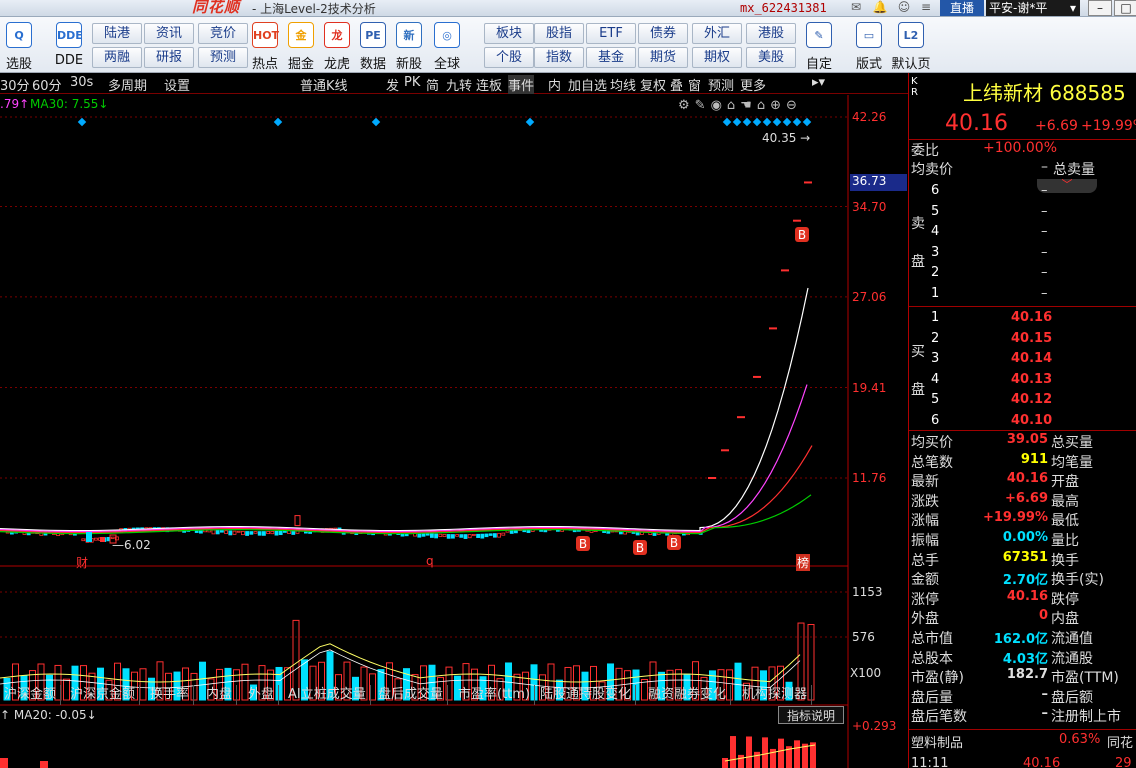 The width and height of the screenshot is (1136, 768). What do you see at coordinates (663, 33) in the screenshot?
I see `toolbar-button-7: 债券` at bounding box center [663, 33].